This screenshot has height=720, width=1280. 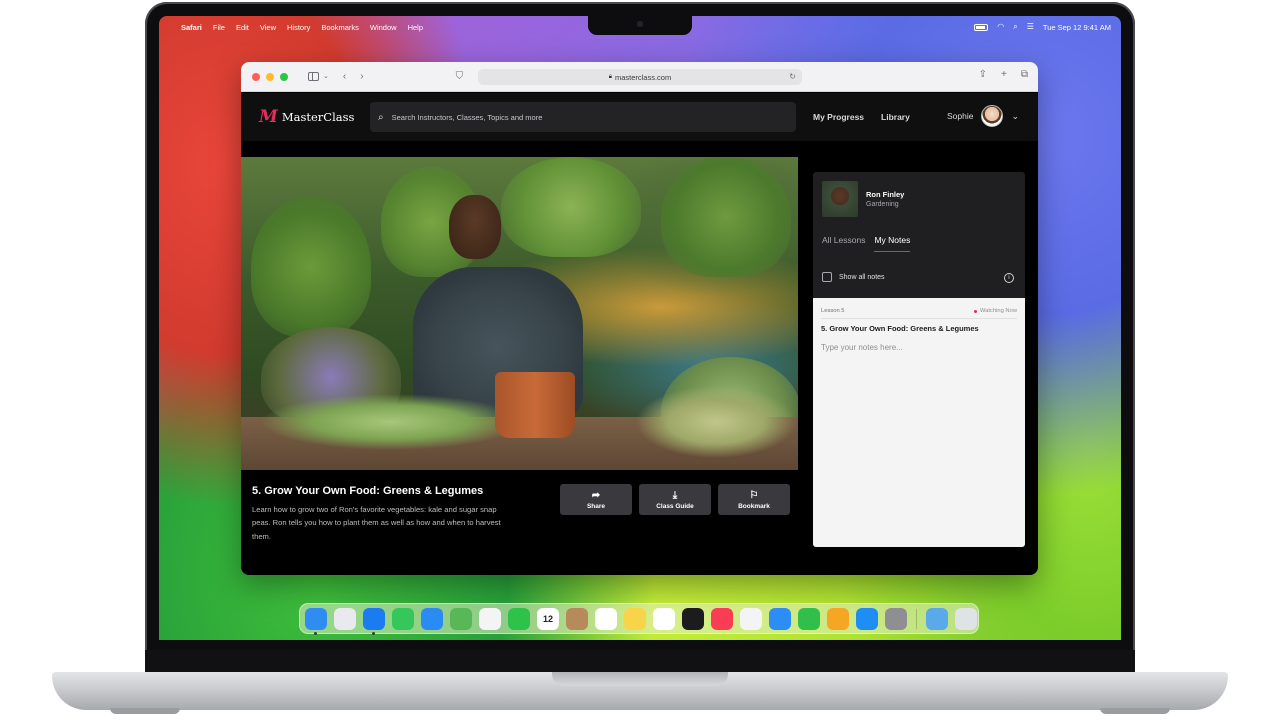 What do you see at coordinates (966, 618) in the screenshot?
I see `trash-icon` at bounding box center [966, 618].